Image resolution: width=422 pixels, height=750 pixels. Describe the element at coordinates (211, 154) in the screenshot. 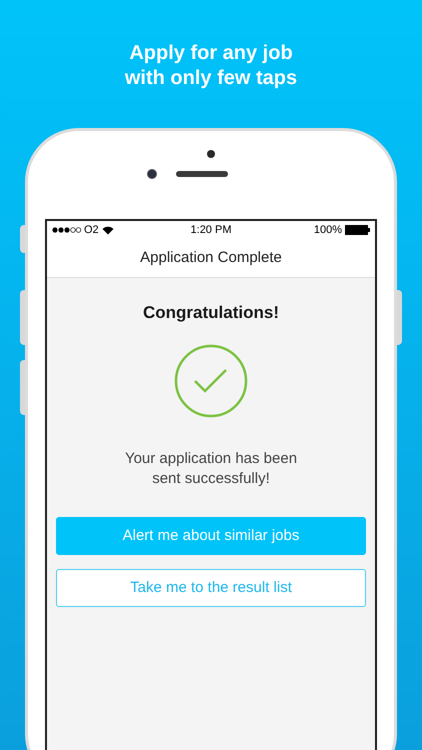

I see `sensor-icon` at that location.